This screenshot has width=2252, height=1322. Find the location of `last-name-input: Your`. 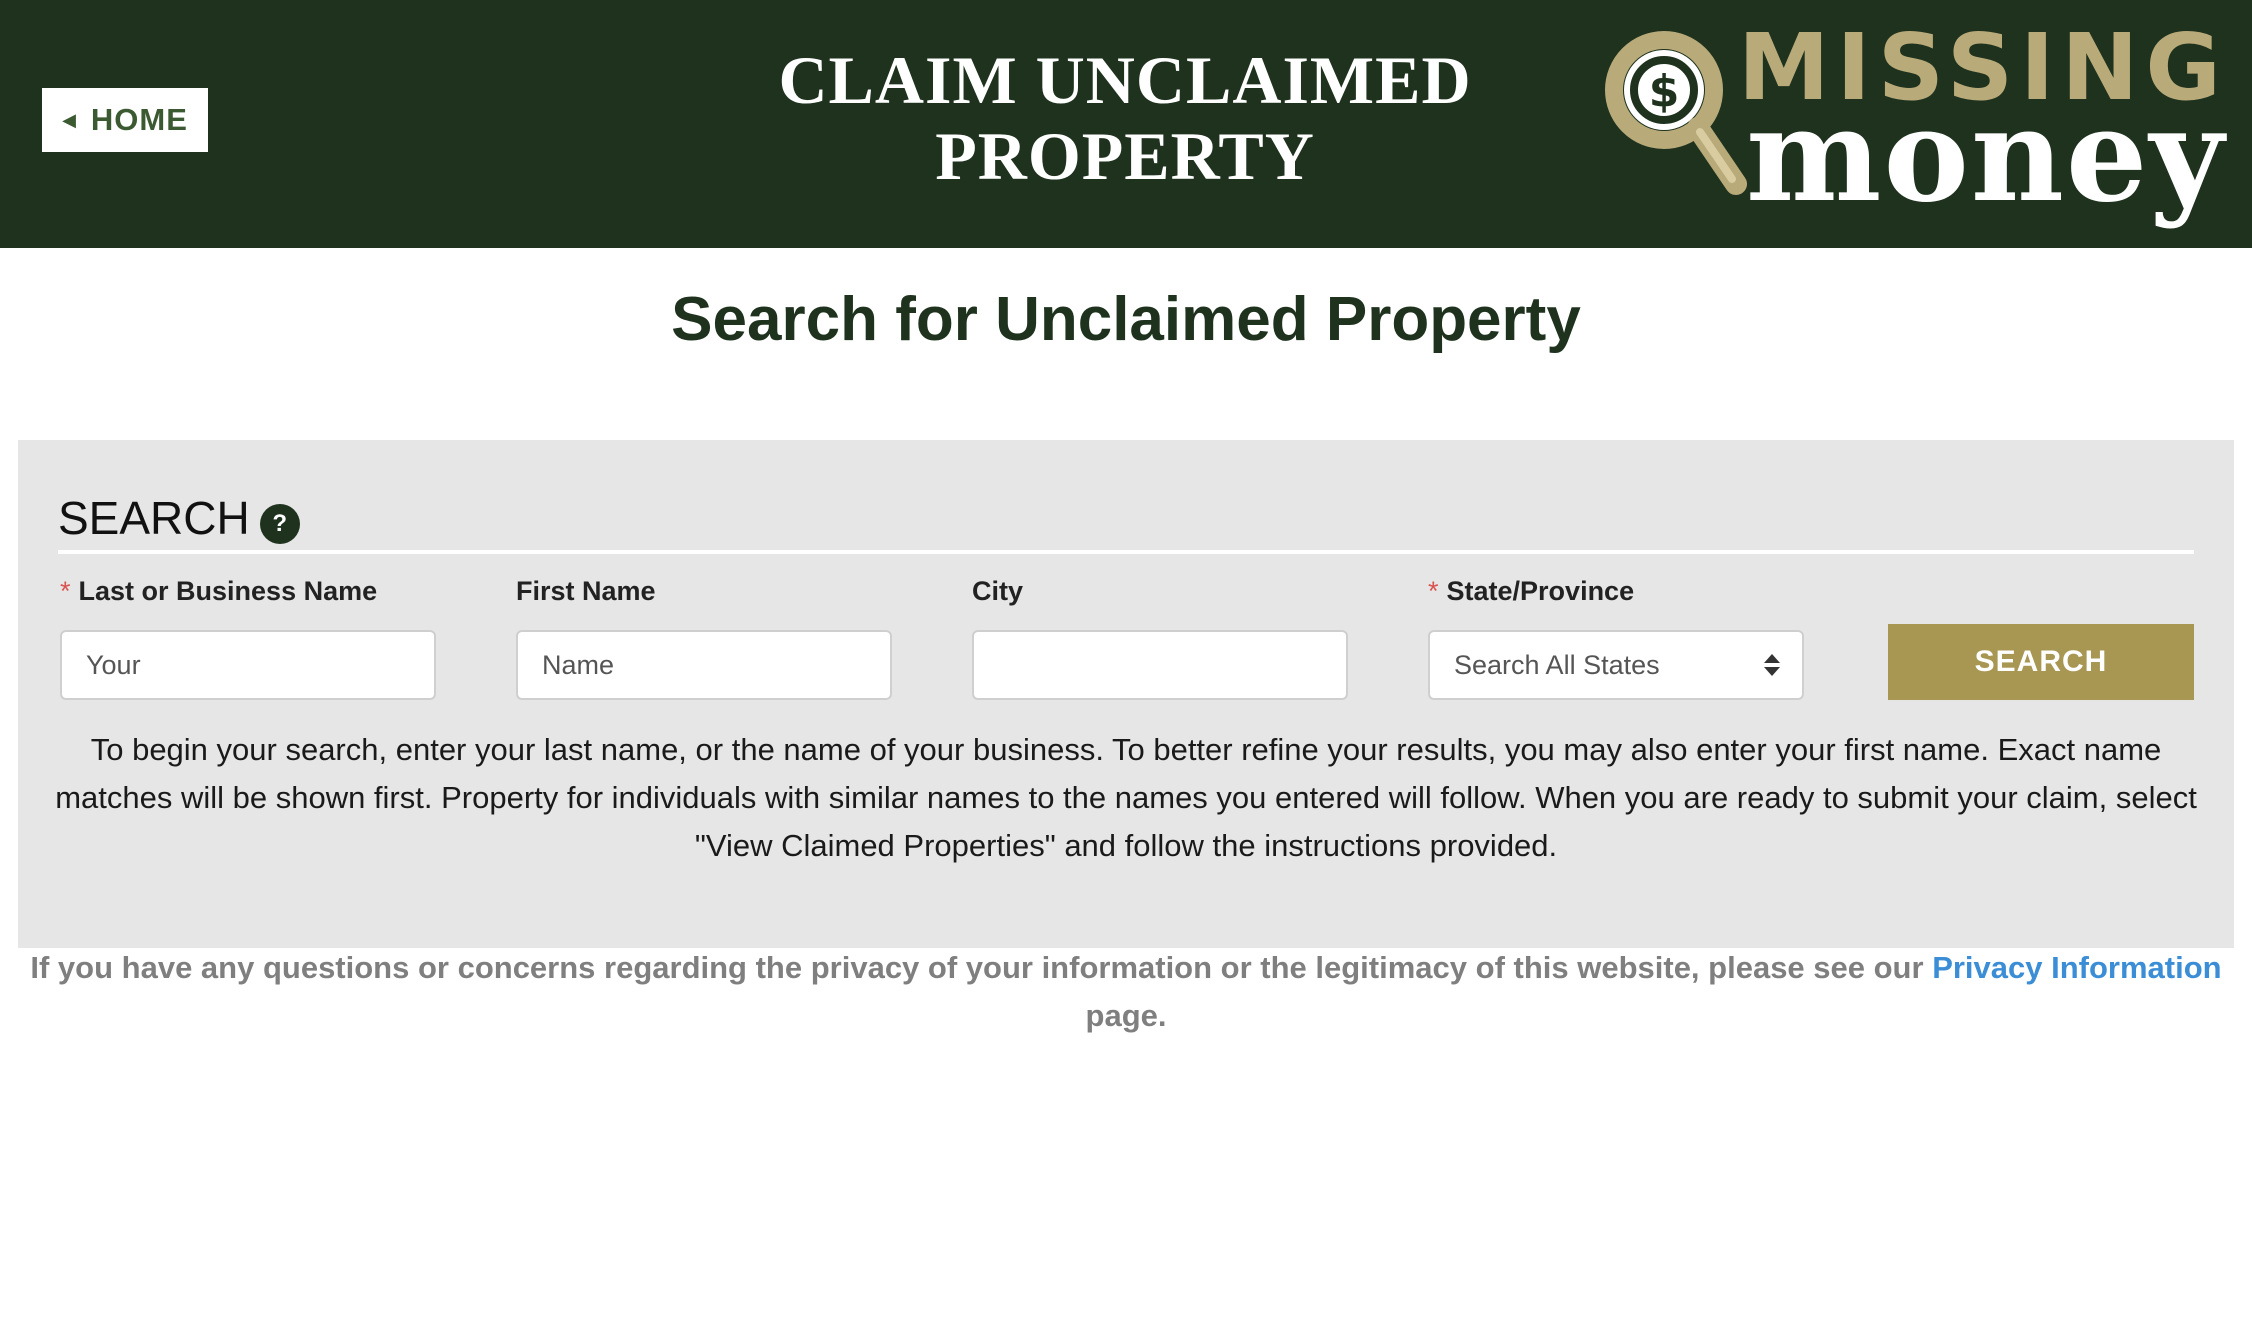

last-name-input: Your is located at coordinates (248, 665).